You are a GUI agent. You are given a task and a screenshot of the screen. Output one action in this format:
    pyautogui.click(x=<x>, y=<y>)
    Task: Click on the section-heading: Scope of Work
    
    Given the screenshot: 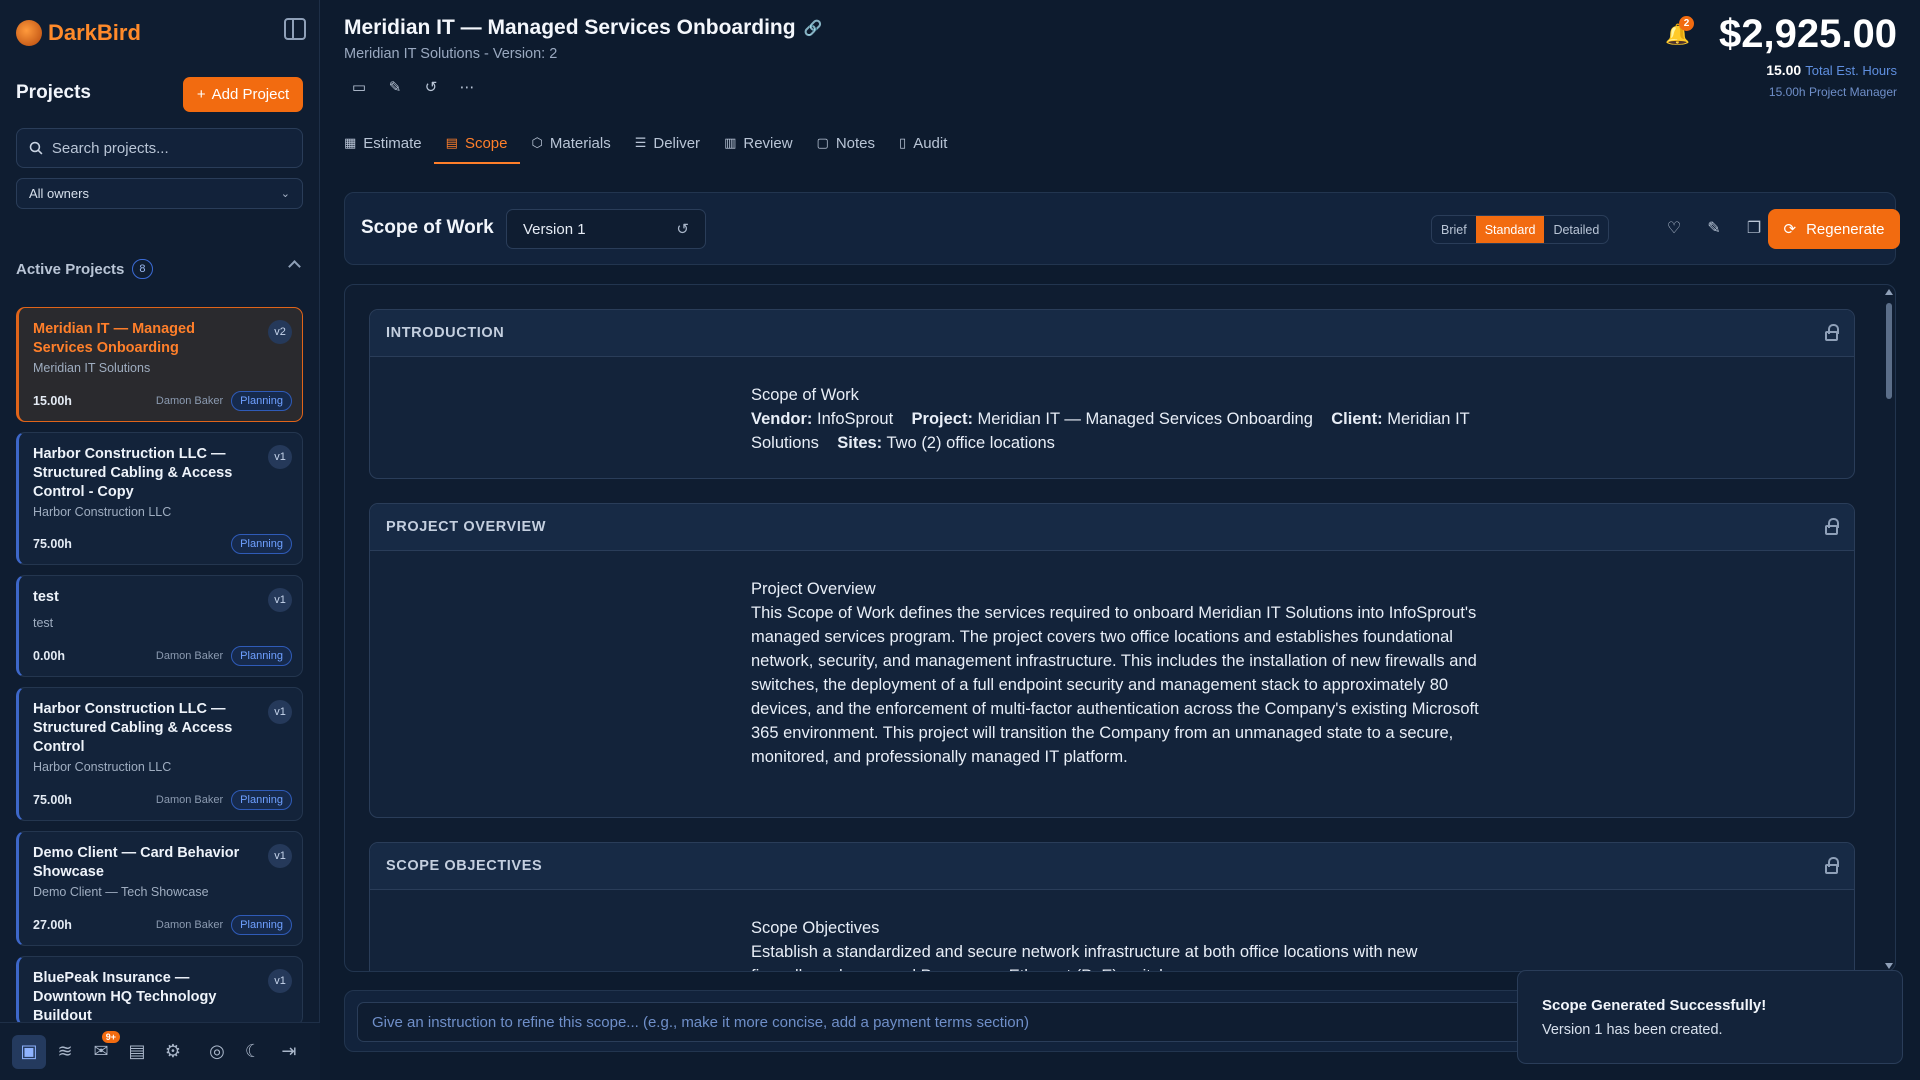 What is the action you would take?
    pyautogui.click(x=805, y=395)
    